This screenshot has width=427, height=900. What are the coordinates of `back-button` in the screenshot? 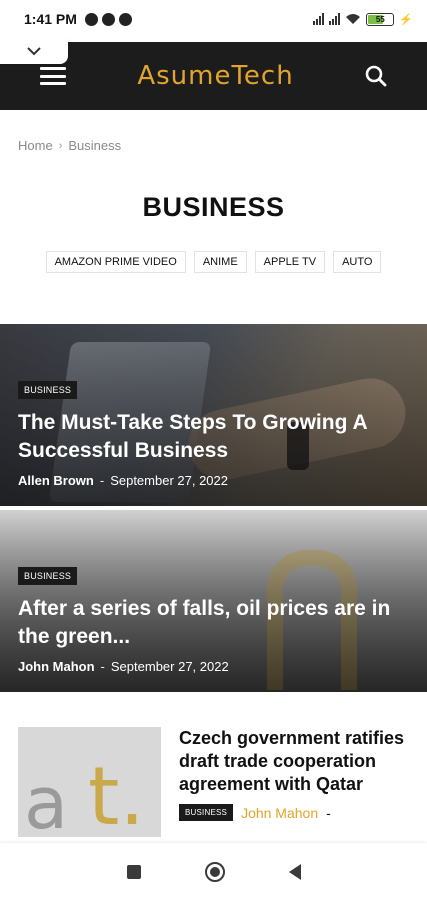 It's located at (294, 871).